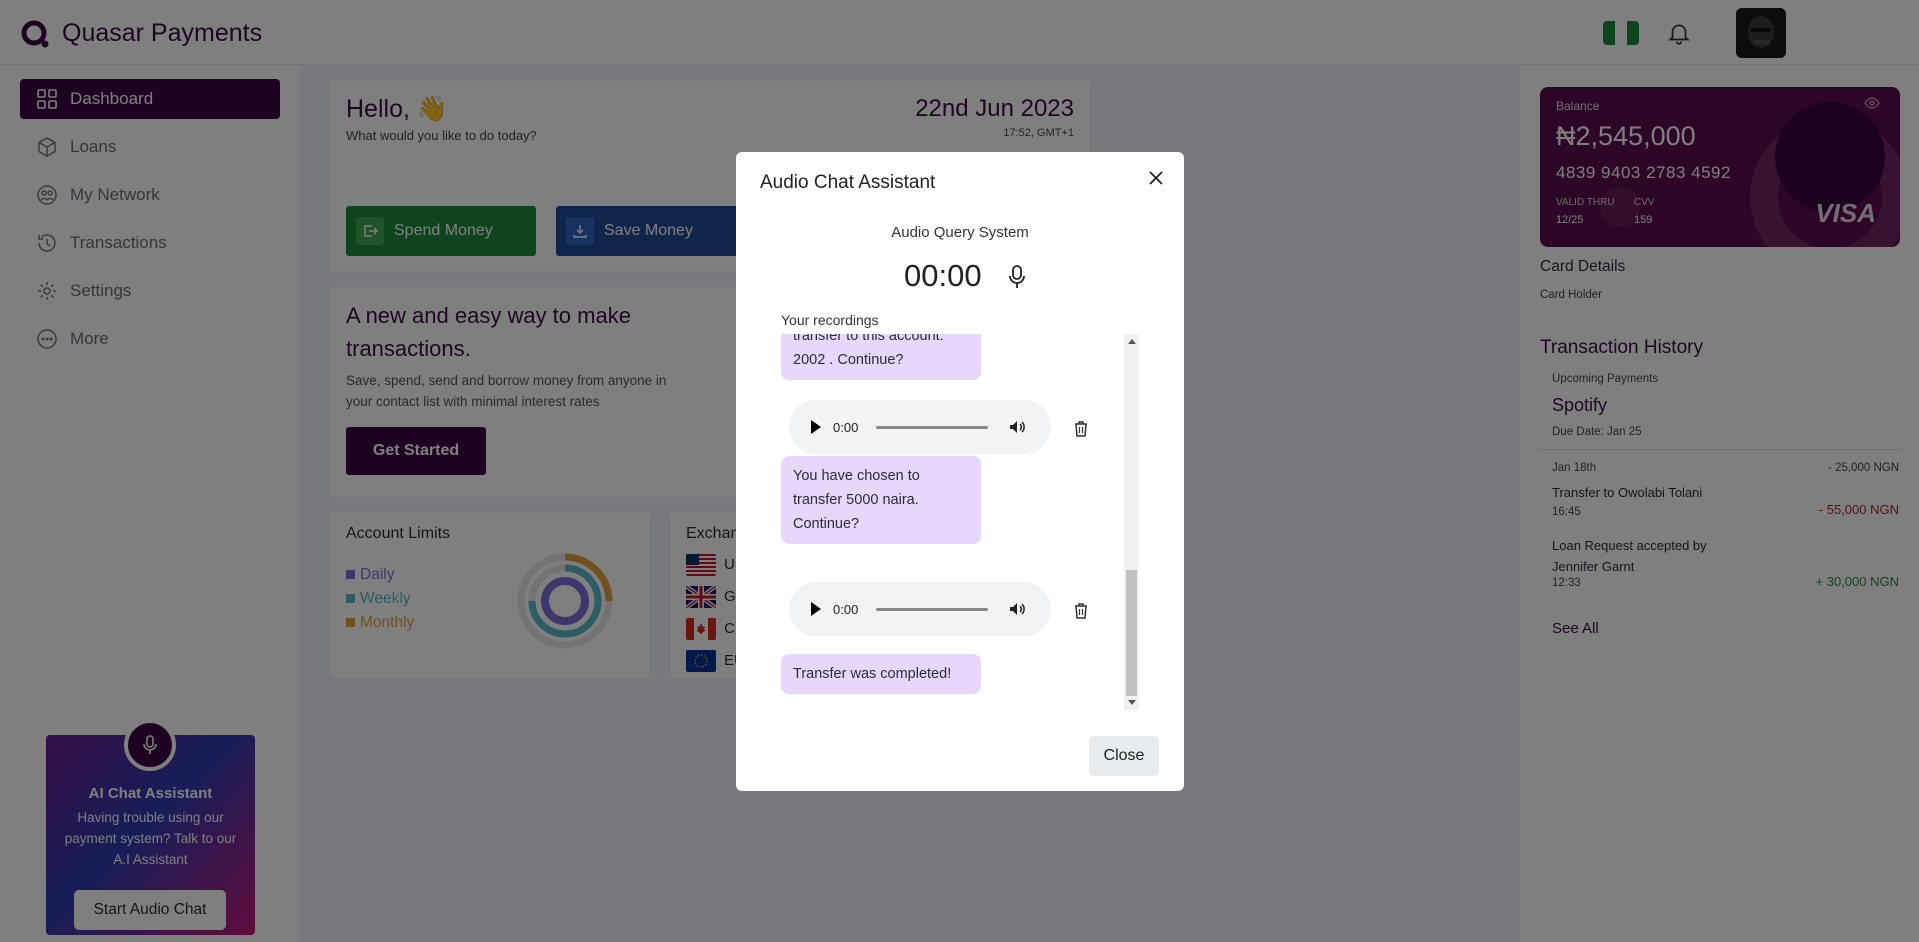 The height and width of the screenshot is (942, 1919). What do you see at coordinates (881, 674) in the screenshot?
I see `assistant-message: Transfer was completed!` at bounding box center [881, 674].